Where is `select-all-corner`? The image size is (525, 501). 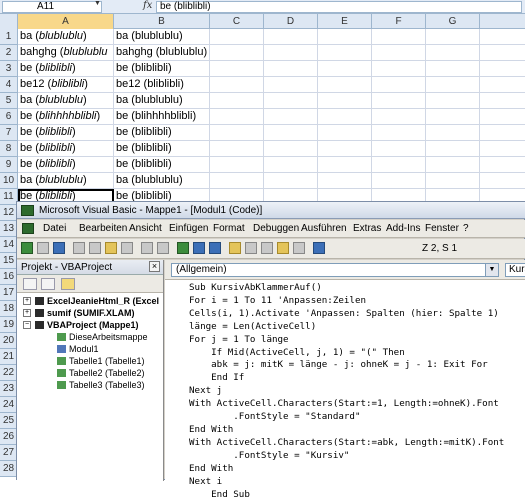
select-all-corner is located at coordinates (9, 21).